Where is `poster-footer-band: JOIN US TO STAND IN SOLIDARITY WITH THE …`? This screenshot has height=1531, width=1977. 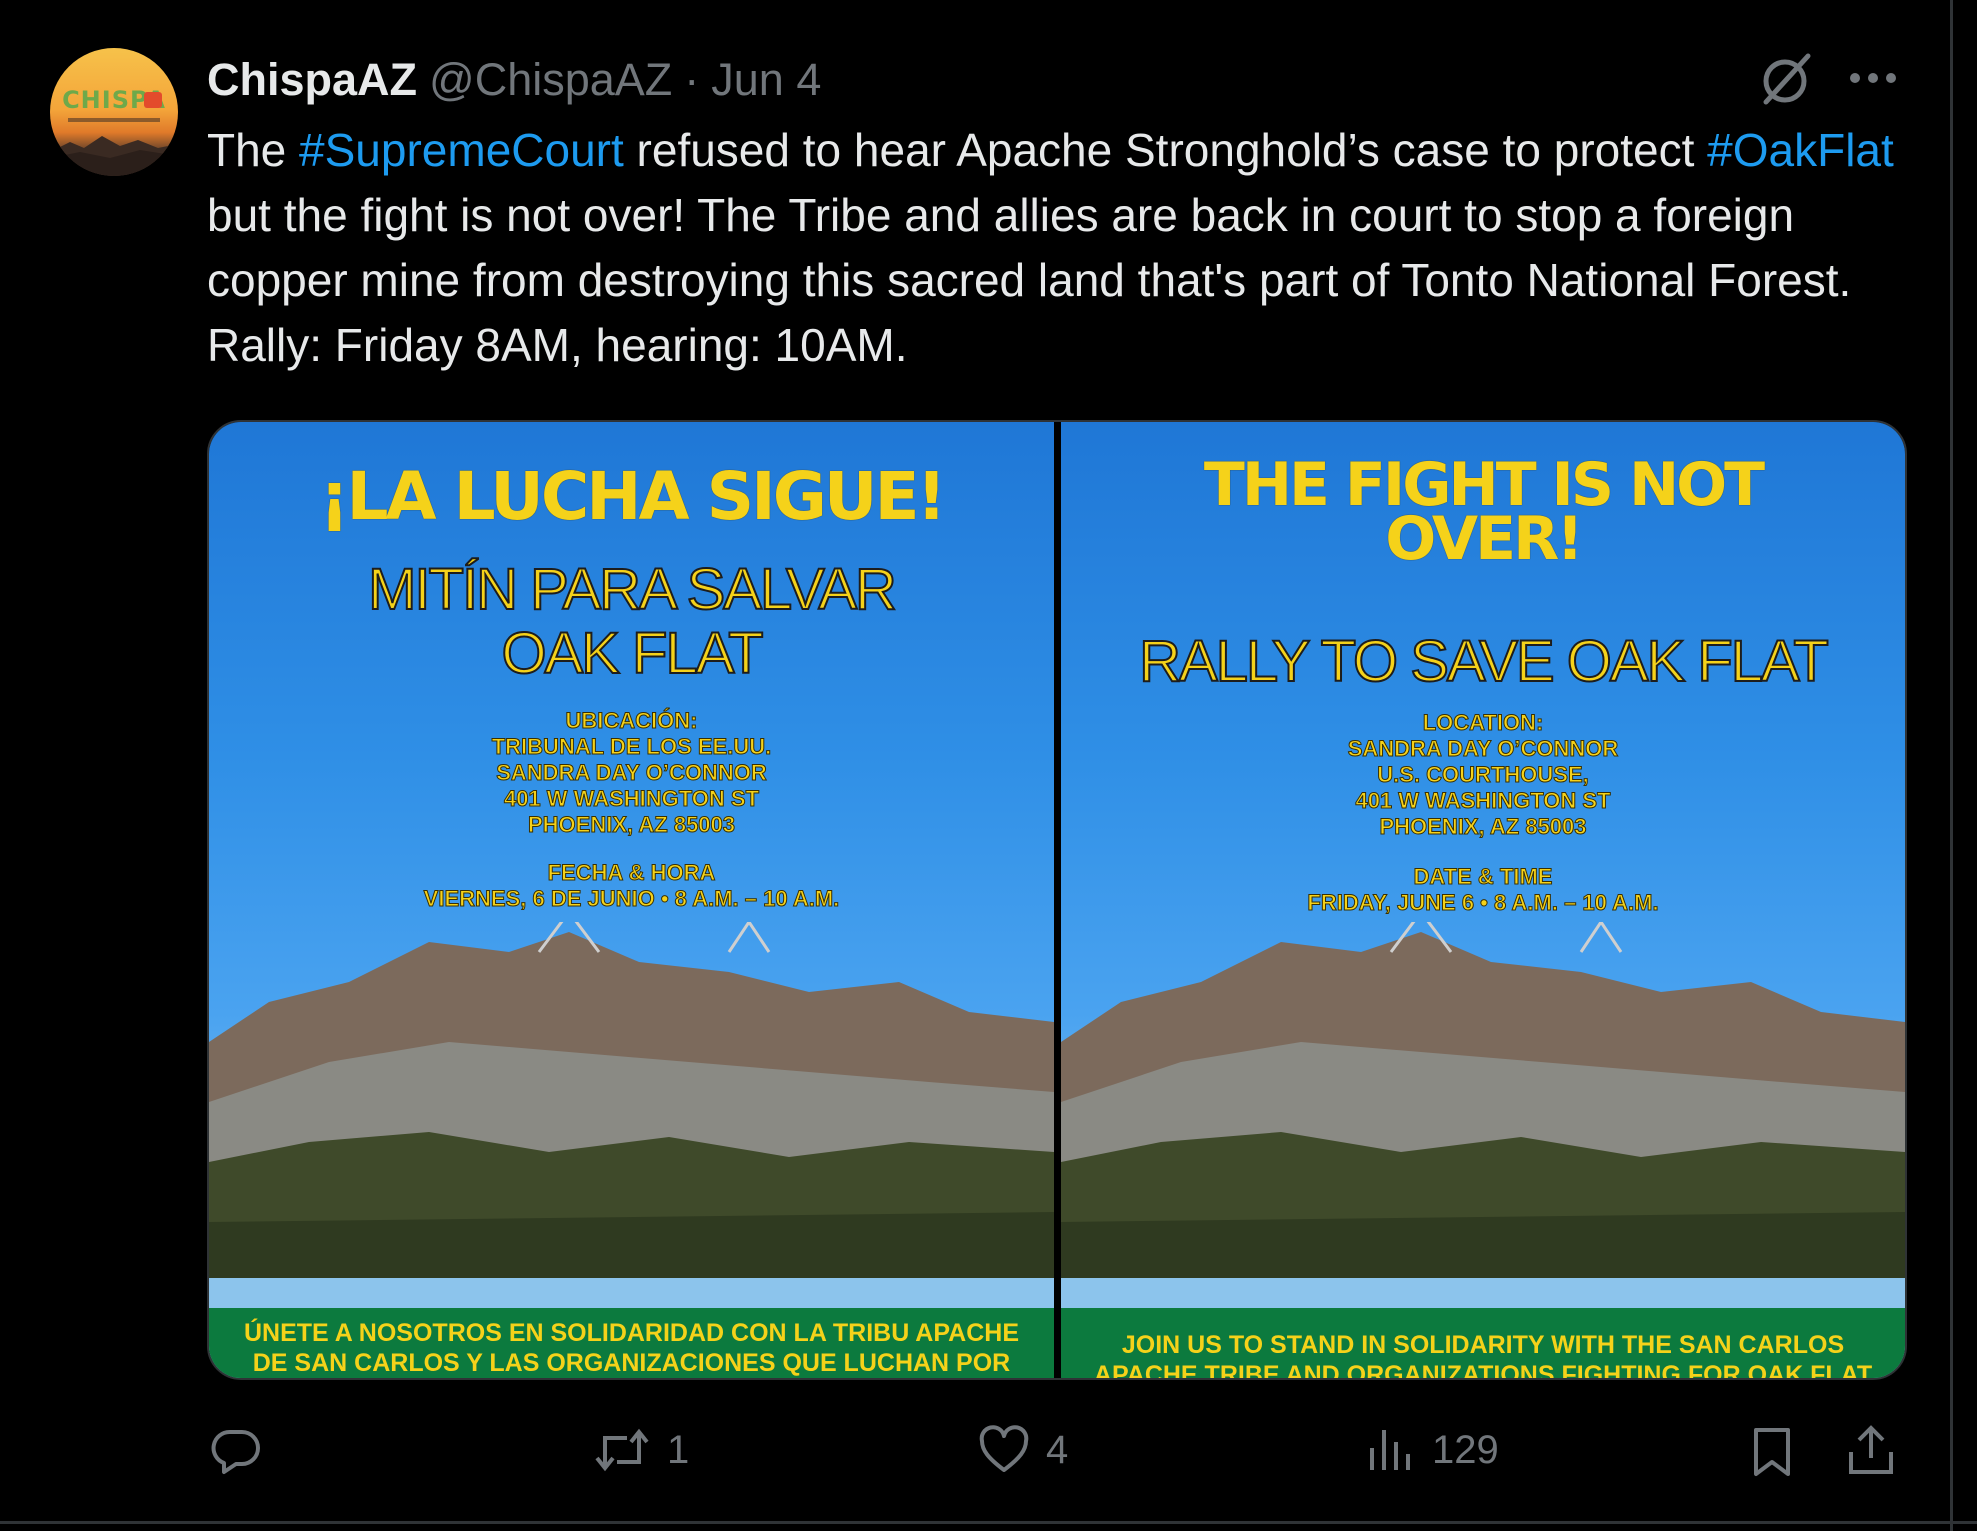
poster-footer-band: JOIN US TO STAND IN SOLIDARITY WITH THE … is located at coordinates (1483, 1343).